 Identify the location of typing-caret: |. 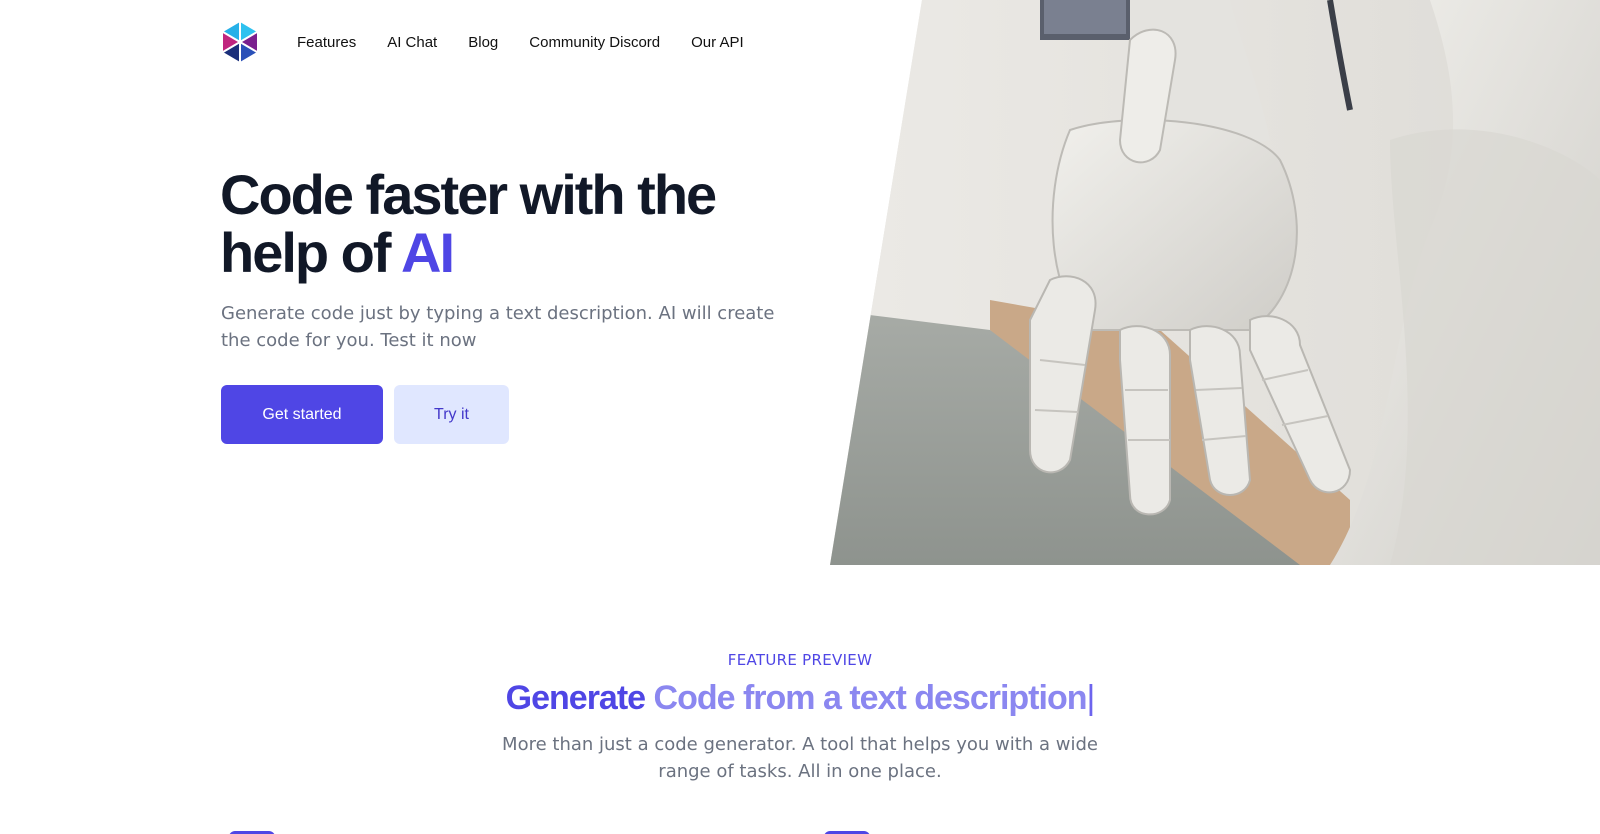
(1090, 698).